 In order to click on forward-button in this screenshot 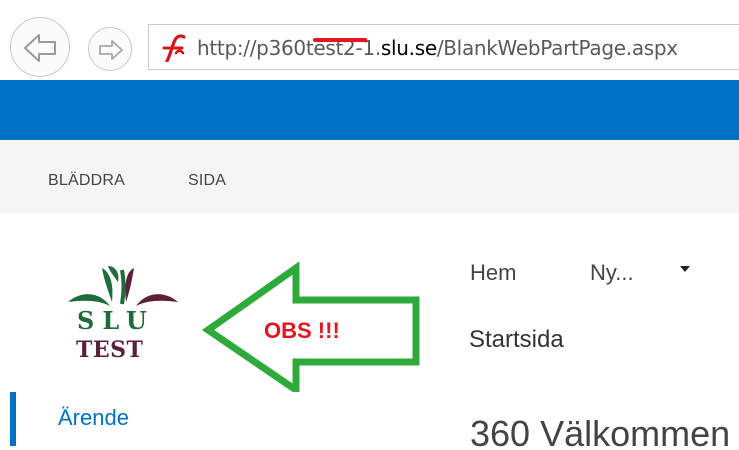, I will do `click(110, 49)`.